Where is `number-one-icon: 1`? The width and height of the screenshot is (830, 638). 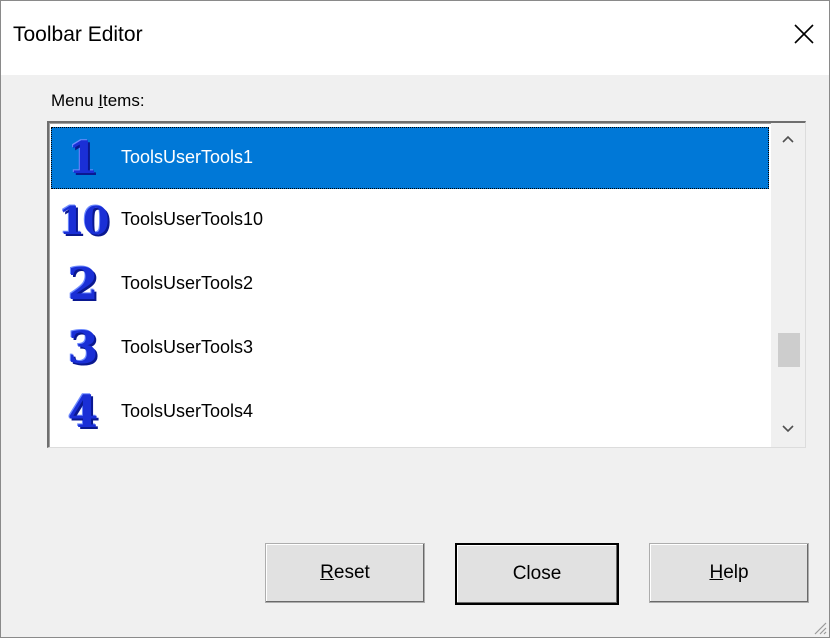
number-one-icon: 1 is located at coordinates (83, 158).